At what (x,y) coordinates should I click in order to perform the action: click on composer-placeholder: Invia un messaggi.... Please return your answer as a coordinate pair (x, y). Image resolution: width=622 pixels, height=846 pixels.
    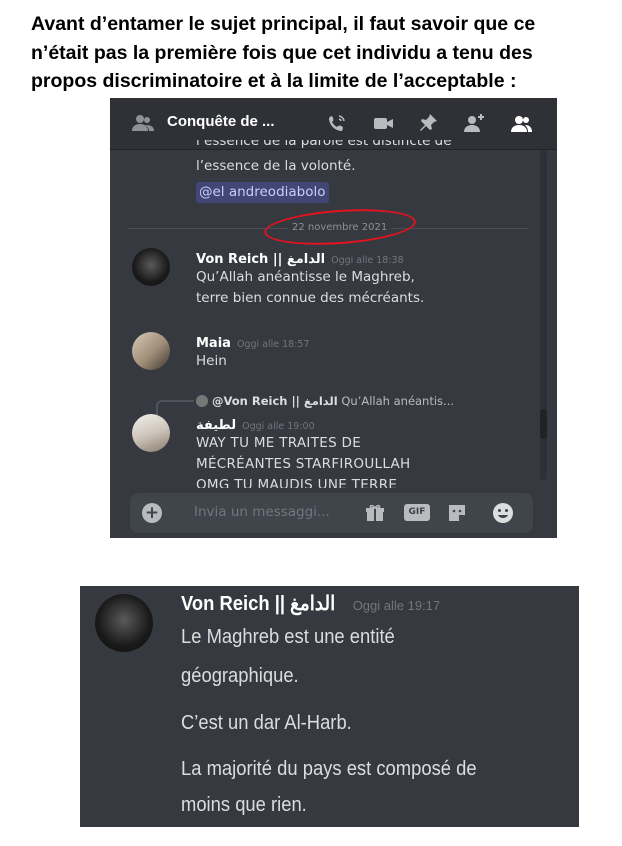
    Looking at the image, I should click on (262, 512).